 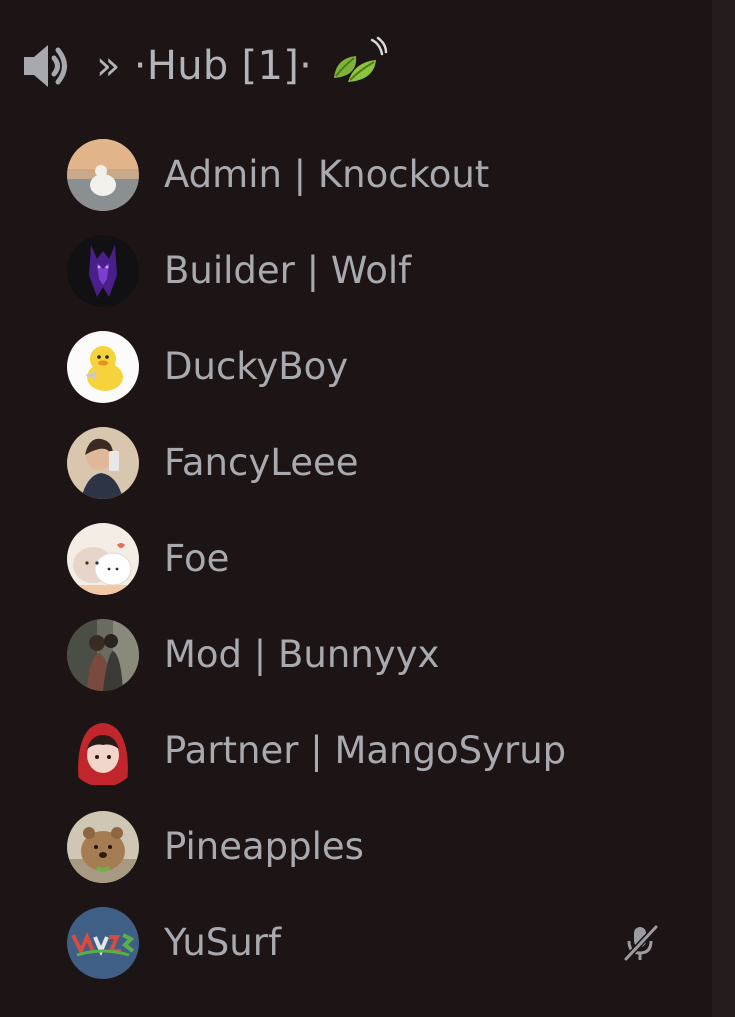 What do you see at coordinates (223, 66) in the screenshot?
I see `channel-name: Hub [1]` at bounding box center [223, 66].